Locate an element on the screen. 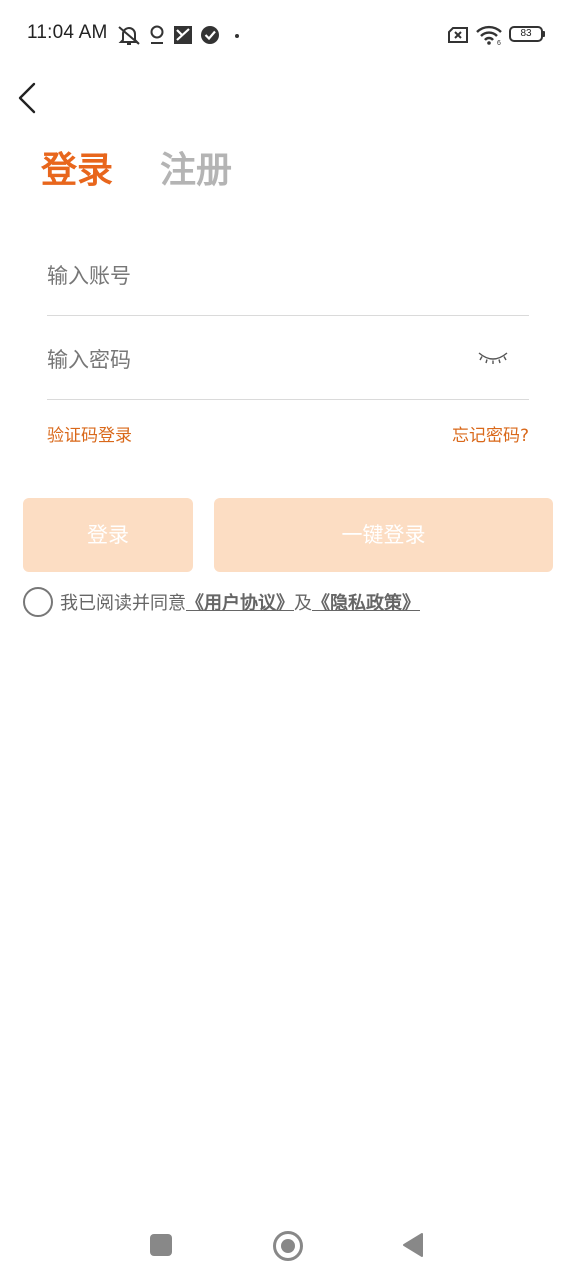  home-icon is located at coordinates (288, 1246).